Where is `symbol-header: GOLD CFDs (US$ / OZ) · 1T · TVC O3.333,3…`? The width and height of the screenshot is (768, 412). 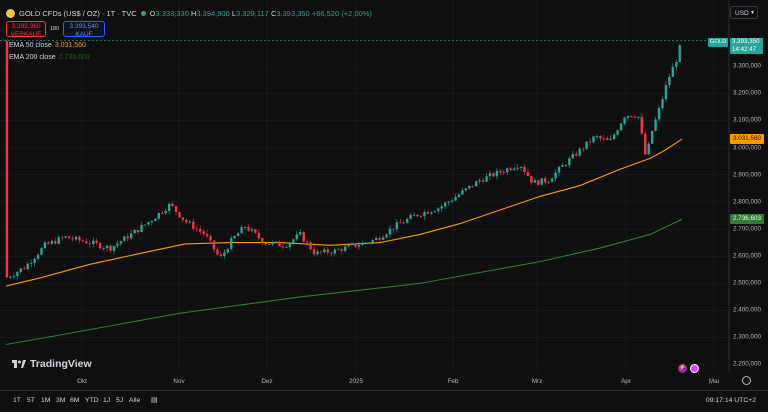
symbol-header: GOLD CFDs (US$ / OZ) · 1T · TVC O3.333,3… is located at coordinates (189, 13).